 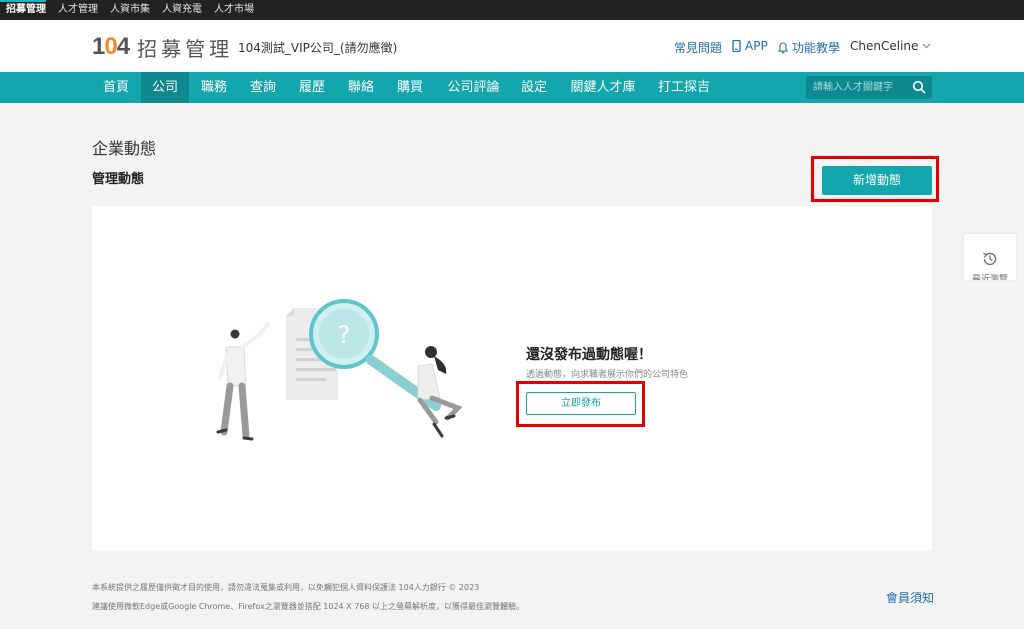 I want to click on nav-jobs: 職務, so click(x=214, y=87).